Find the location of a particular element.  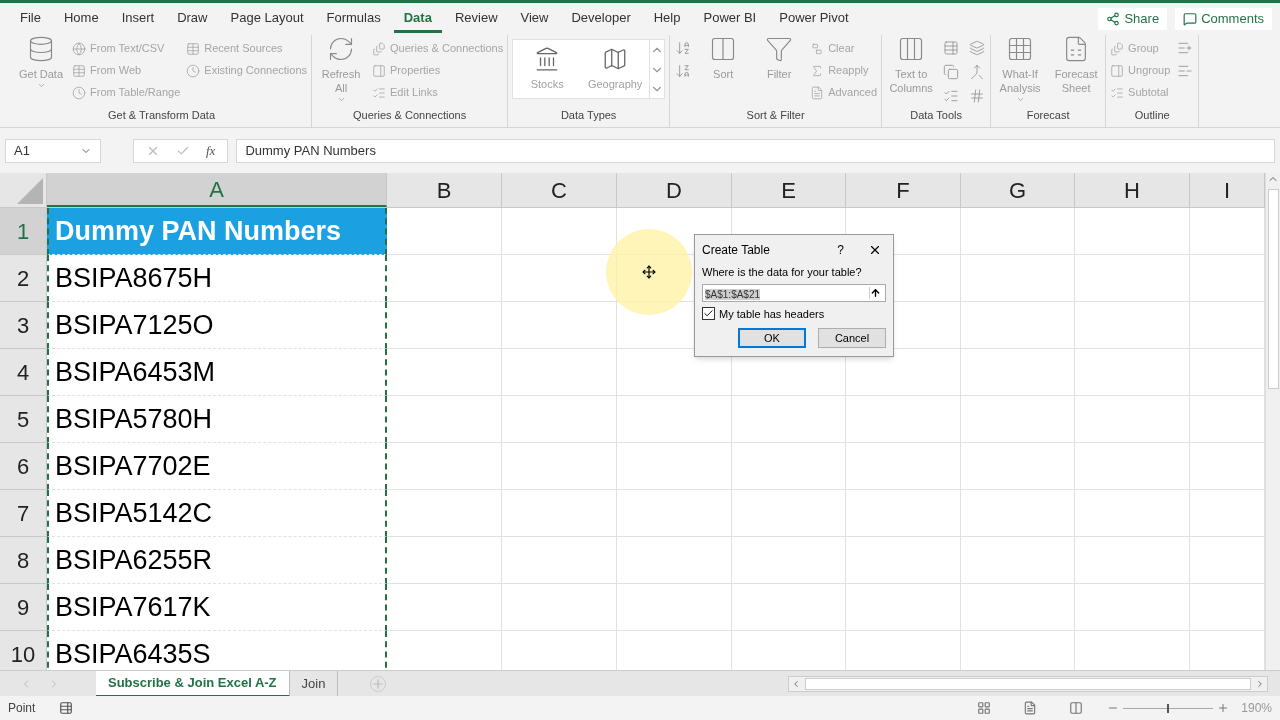

menu-tab: Review is located at coordinates (476, 19).